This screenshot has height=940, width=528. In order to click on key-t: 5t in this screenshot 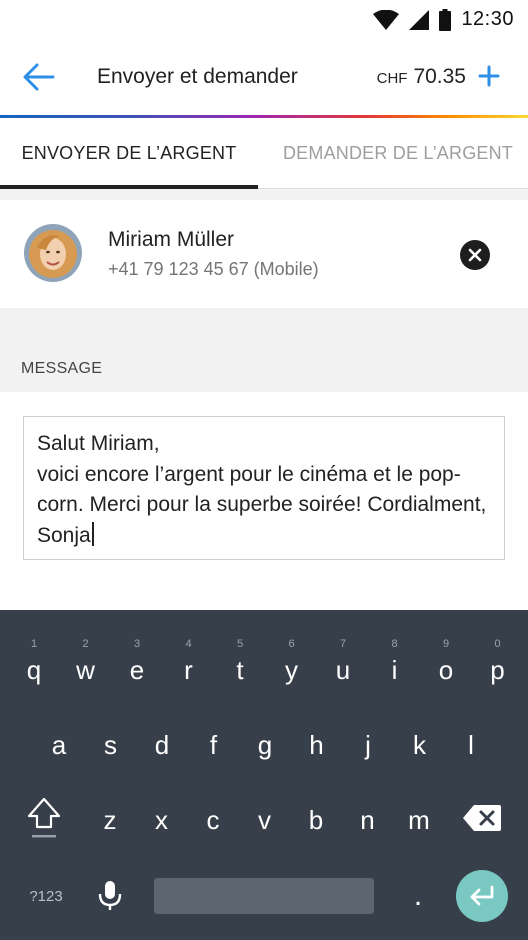, I will do `click(240, 670)`.